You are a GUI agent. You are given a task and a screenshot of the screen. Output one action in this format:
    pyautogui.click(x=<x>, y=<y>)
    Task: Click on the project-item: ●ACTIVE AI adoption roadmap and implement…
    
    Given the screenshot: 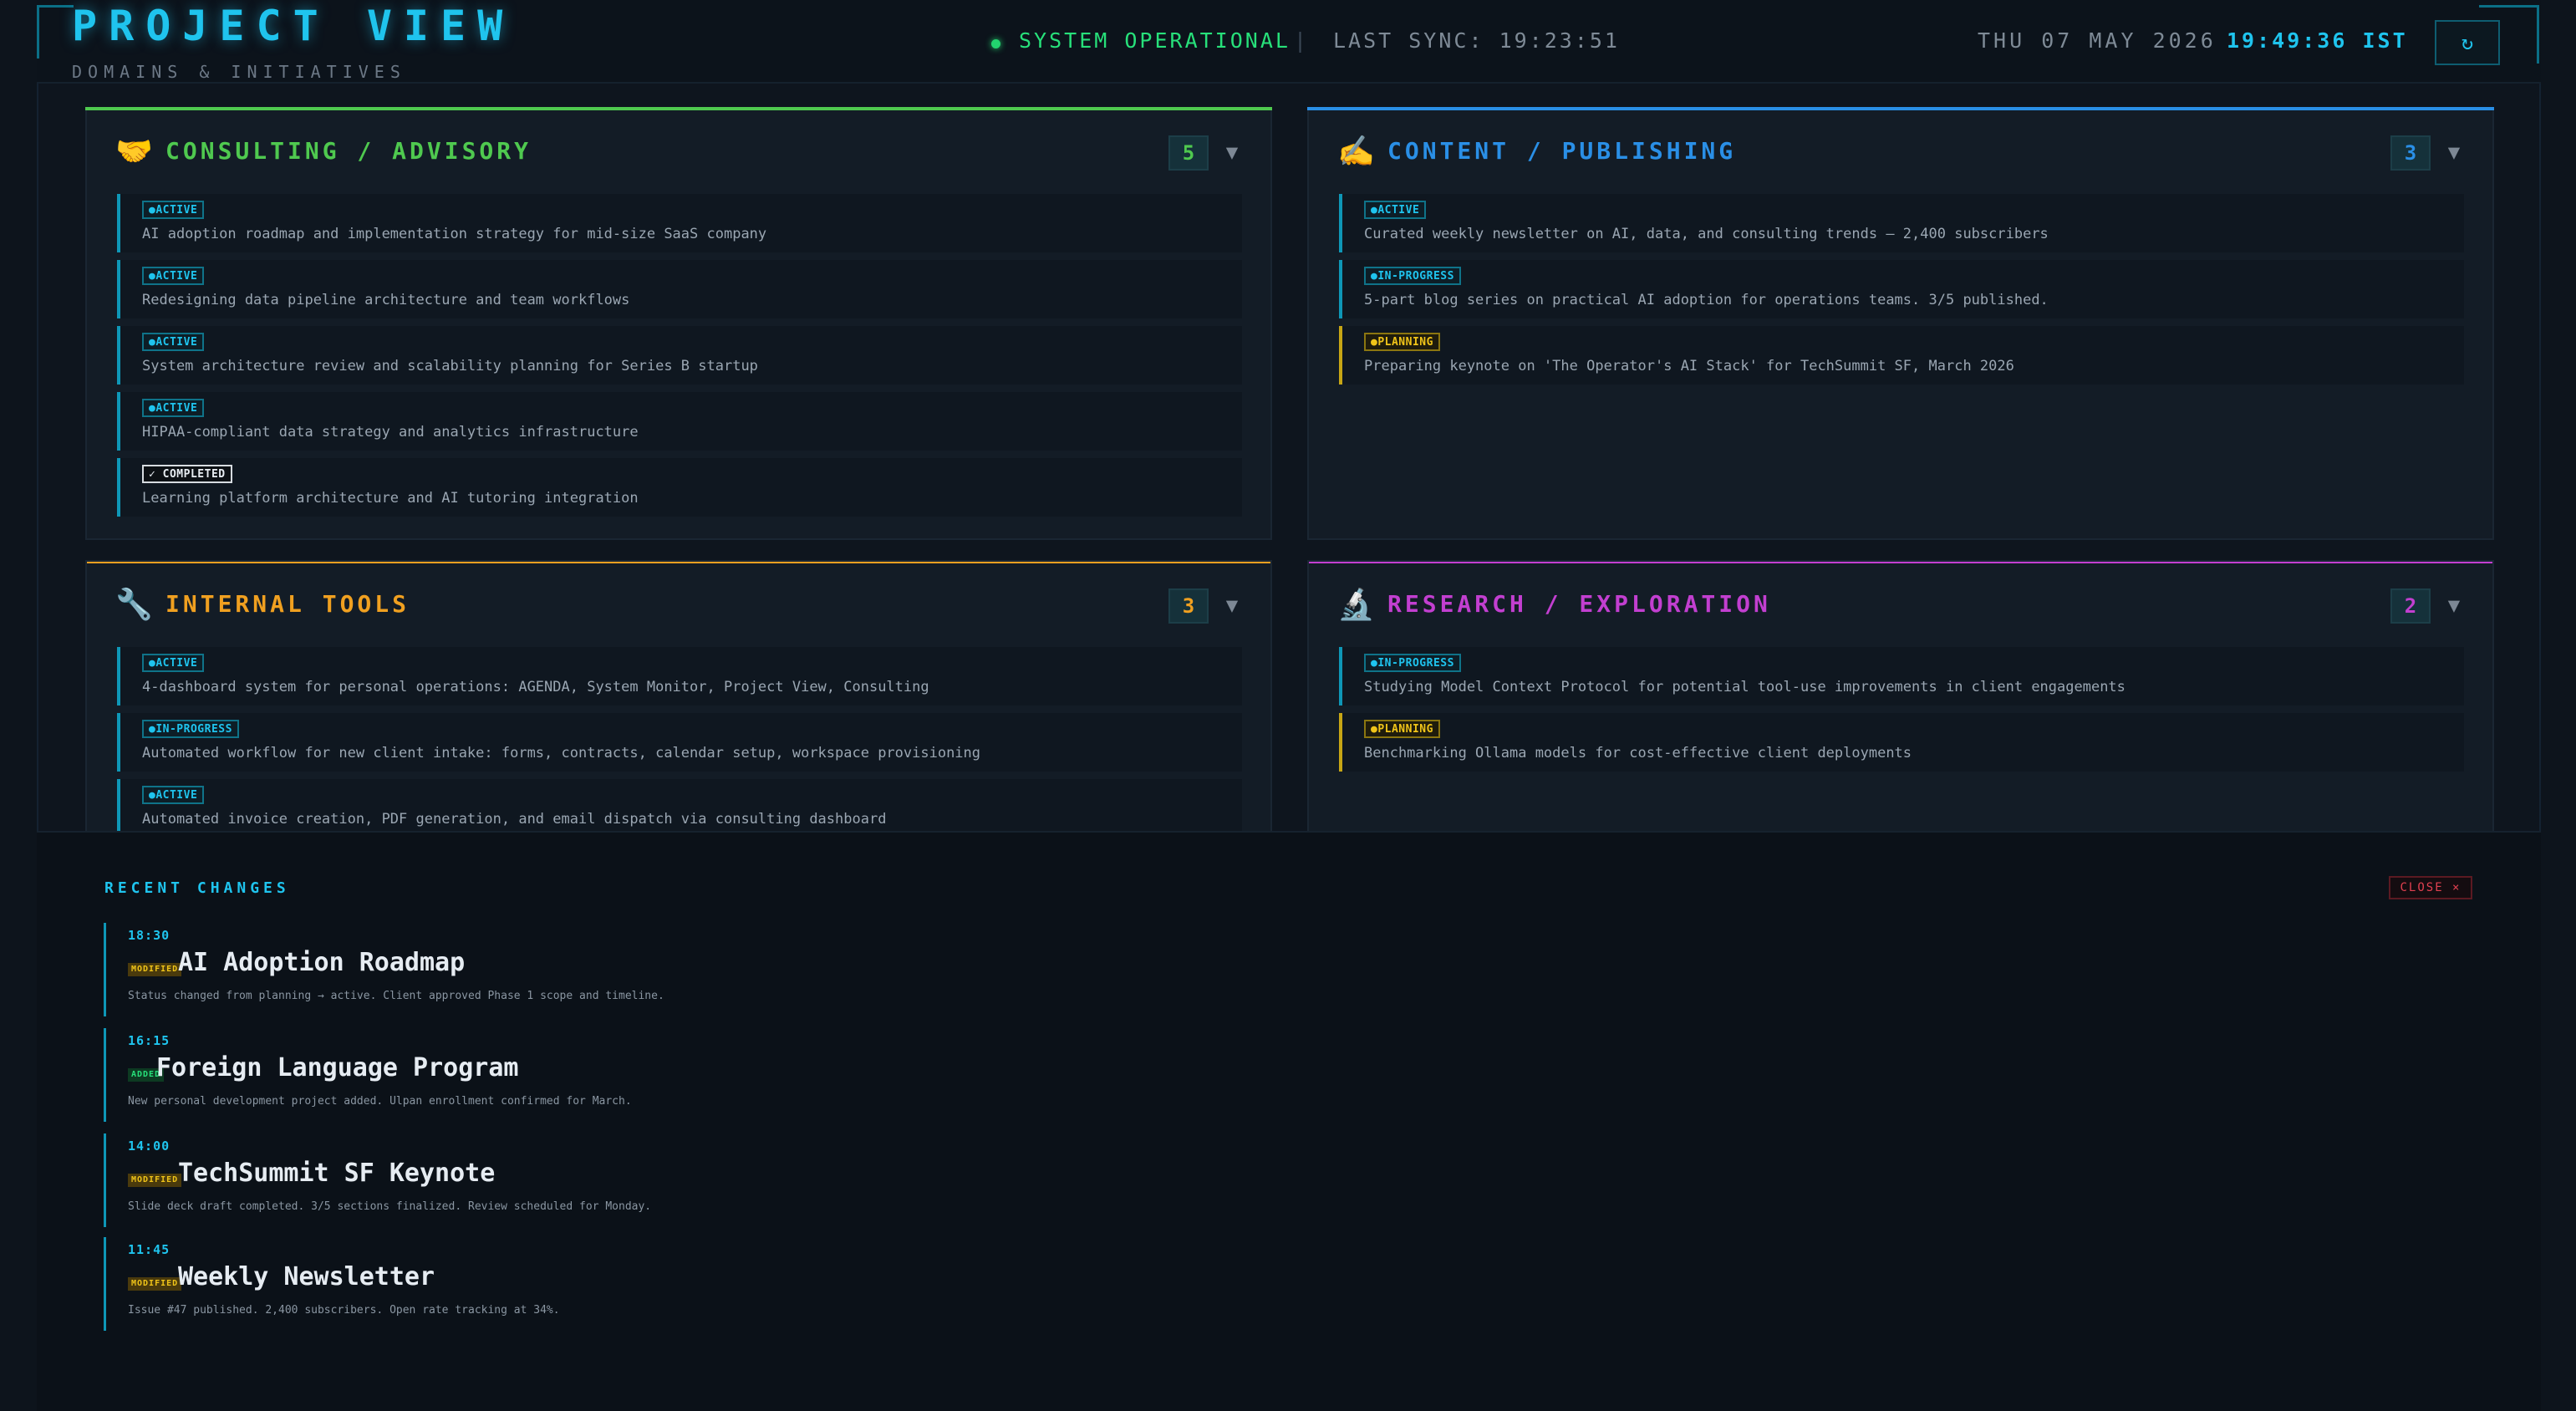 What is the action you would take?
    pyautogui.click(x=679, y=223)
    